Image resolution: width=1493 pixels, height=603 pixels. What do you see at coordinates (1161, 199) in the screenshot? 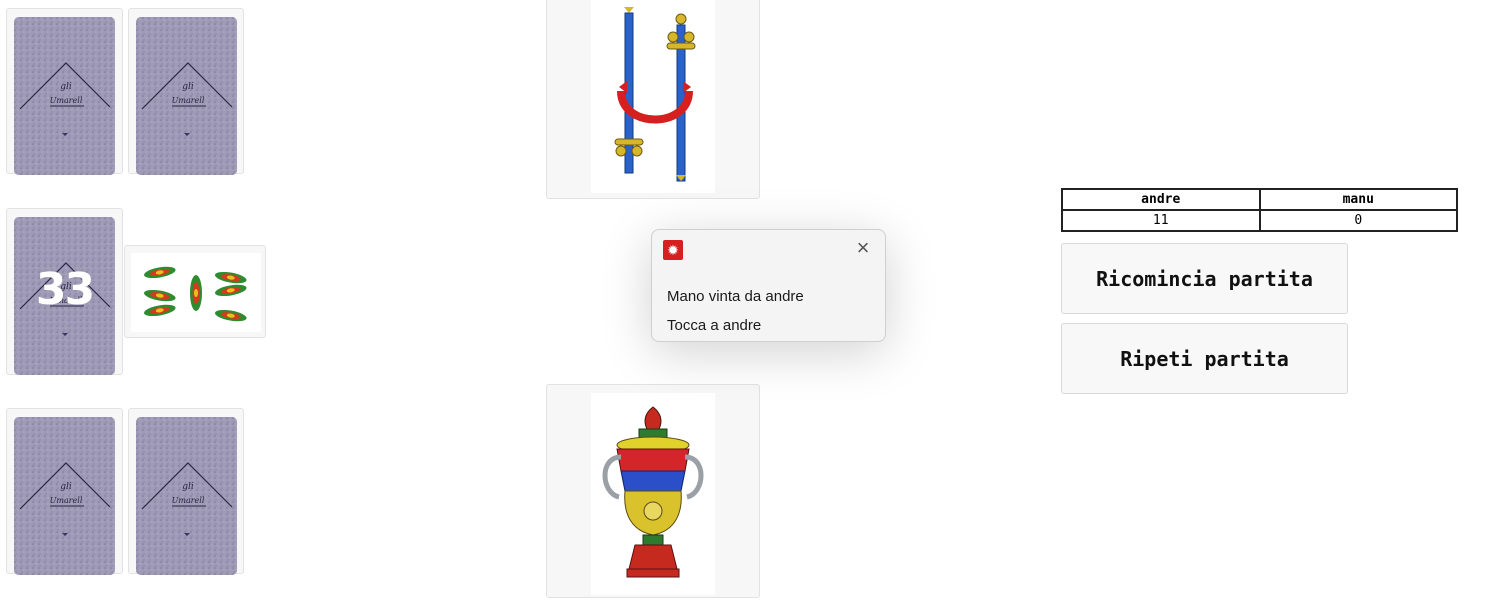
I see `scoreboard-player-1-name: andre` at bounding box center [1161, 199].